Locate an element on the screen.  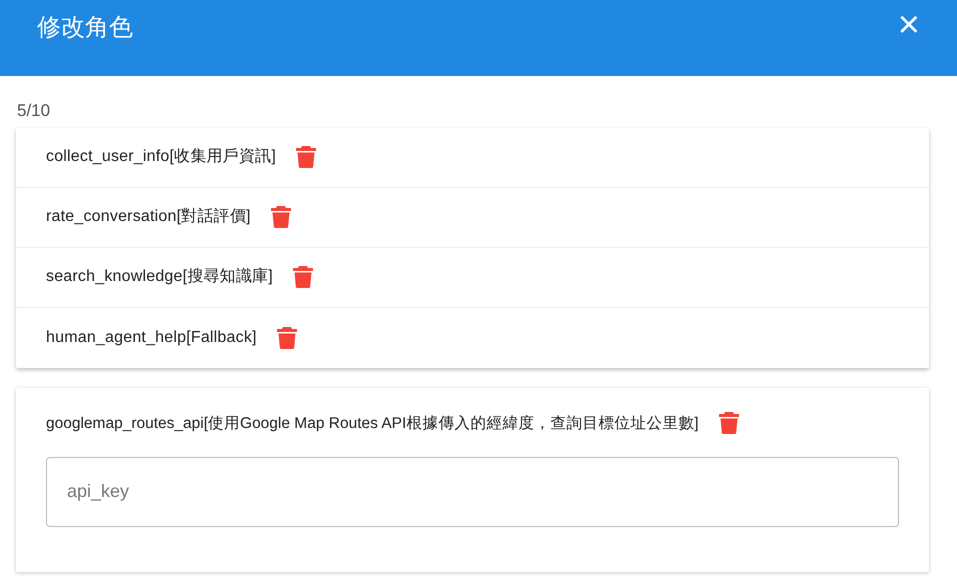
tool-label: rate_conversation[對話評價] is located at coordinates (148, 216).